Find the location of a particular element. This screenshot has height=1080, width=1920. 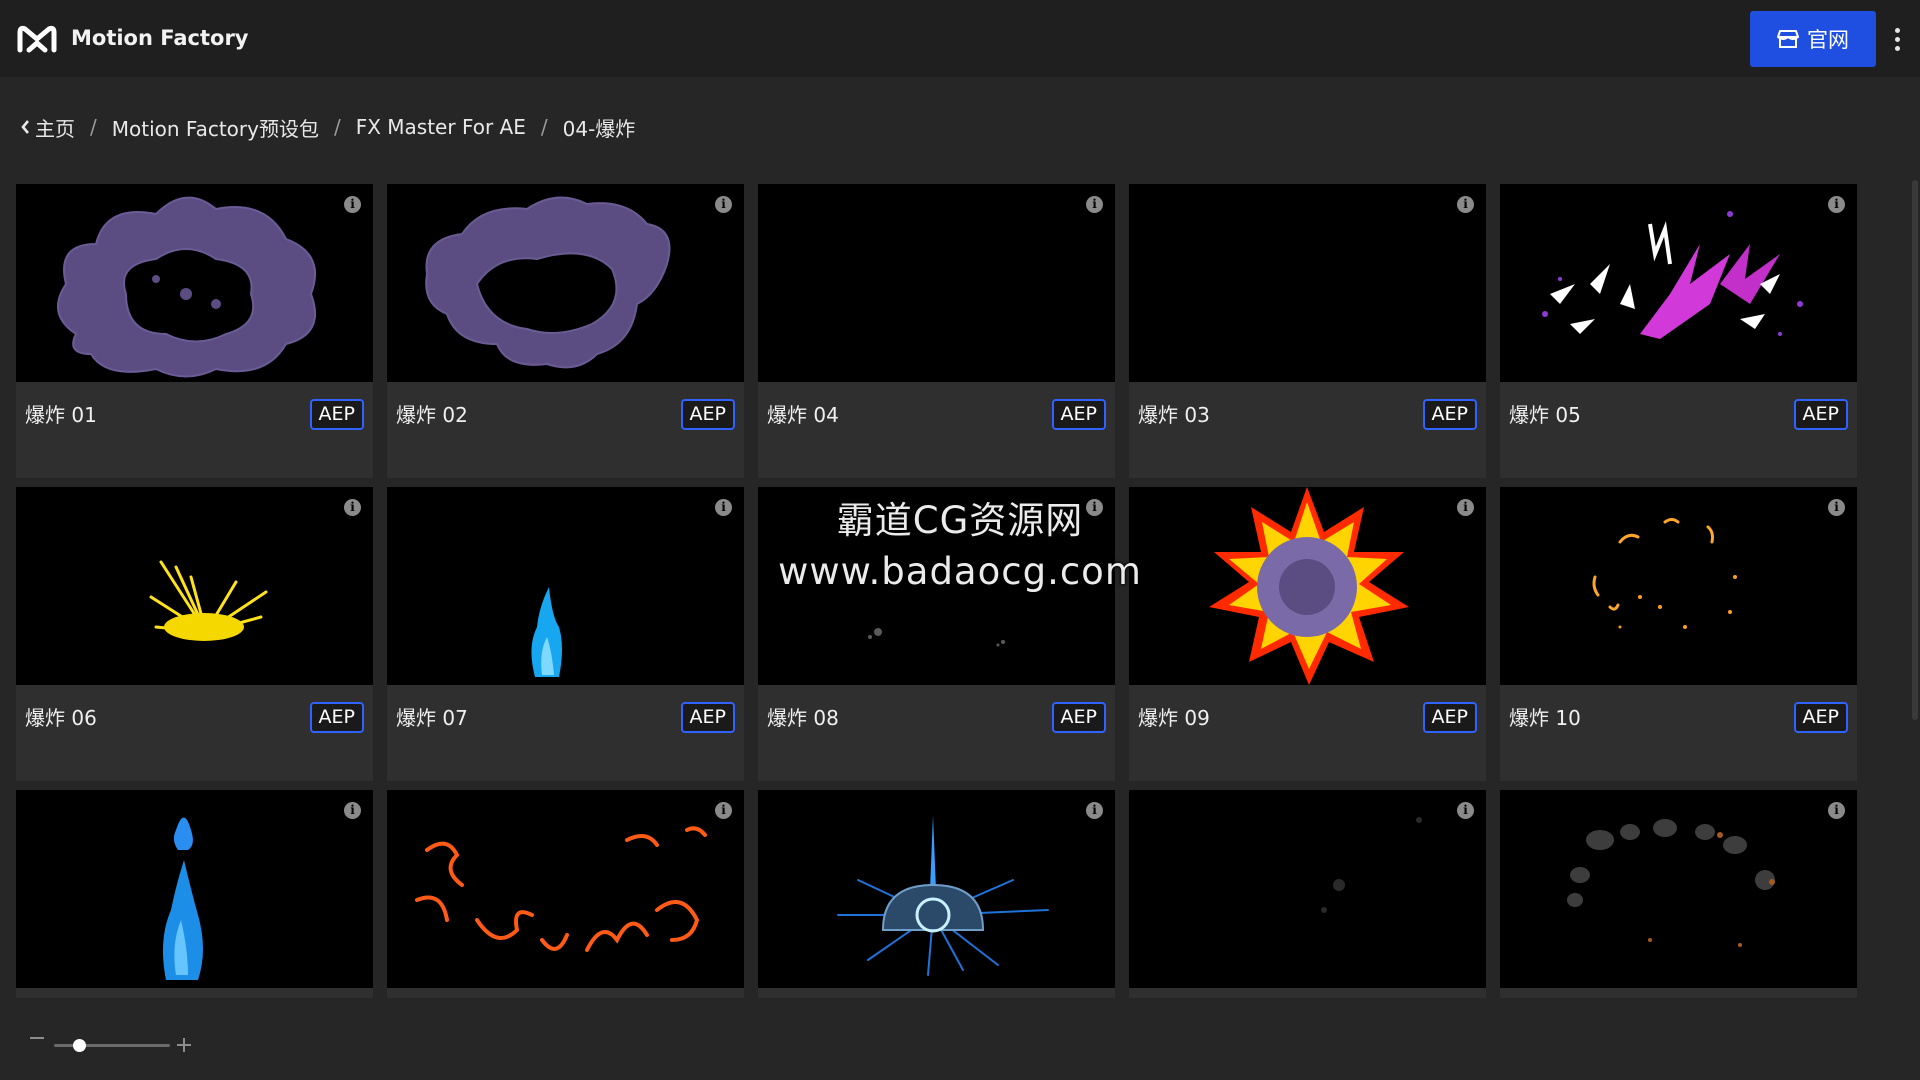

asset-title: 爆炸 07 is located at coordinates (432, 718).